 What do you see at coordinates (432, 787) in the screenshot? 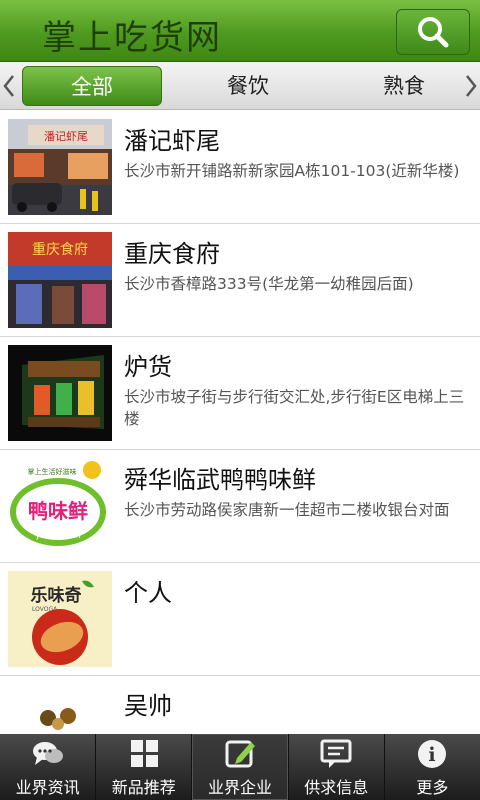
I see `nav-label: 更多` at bounding box center [432, 787].